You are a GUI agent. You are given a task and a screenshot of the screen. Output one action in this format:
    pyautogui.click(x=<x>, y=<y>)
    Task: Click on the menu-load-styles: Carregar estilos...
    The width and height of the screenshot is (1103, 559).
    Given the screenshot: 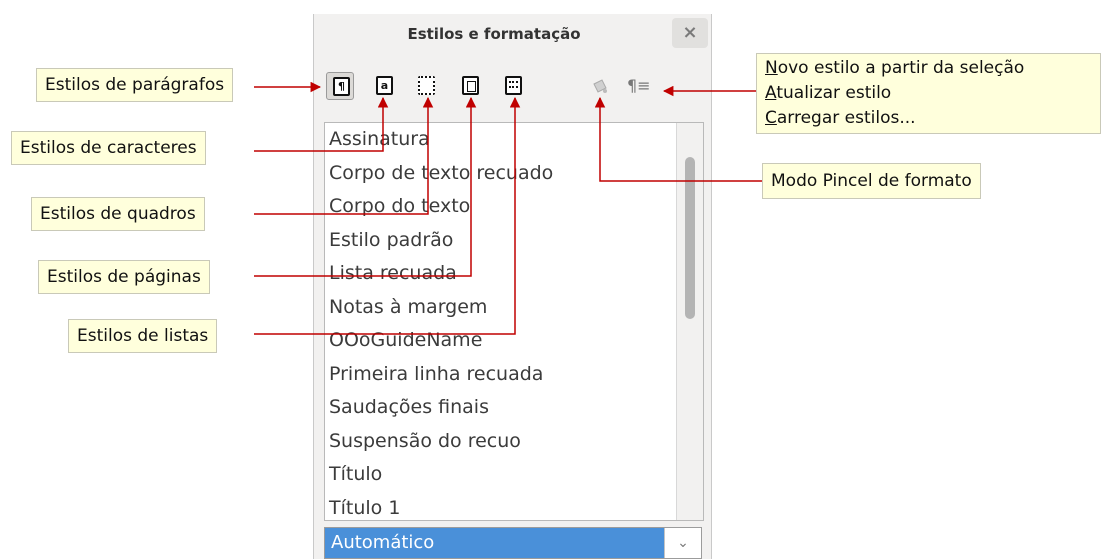 What is the action you would take?
    pyautogui.click(x=840, y=118)
    